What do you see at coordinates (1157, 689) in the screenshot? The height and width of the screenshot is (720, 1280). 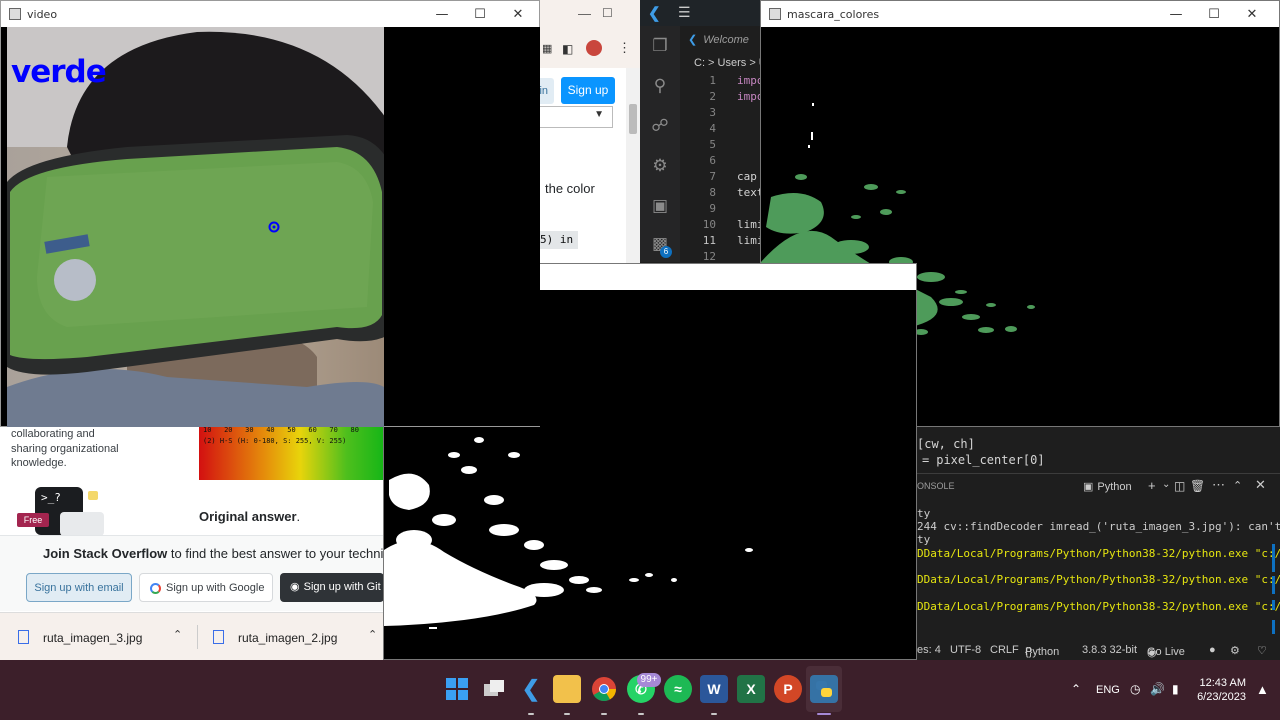 I see `volume-icon: 🔊` at bounding box center [1157, 689].